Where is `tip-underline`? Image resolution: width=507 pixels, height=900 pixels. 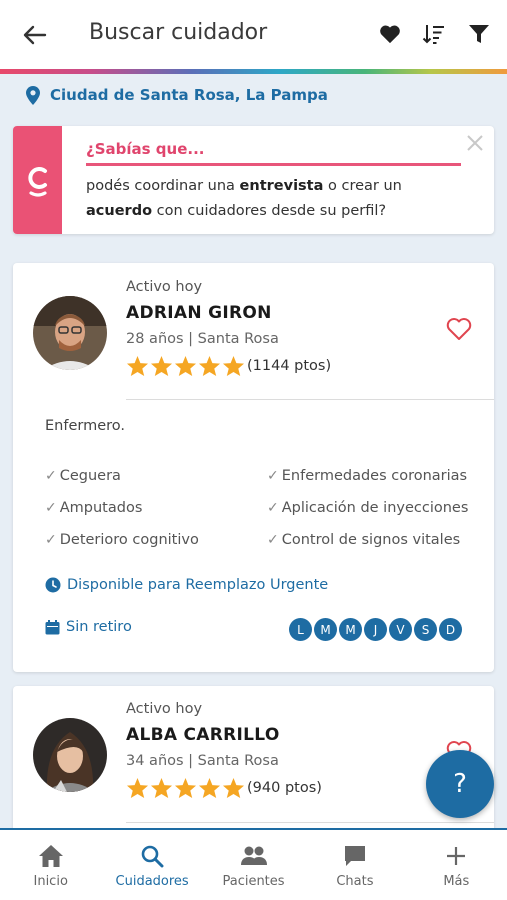 tip-underline is located at coordinates (273, 164).